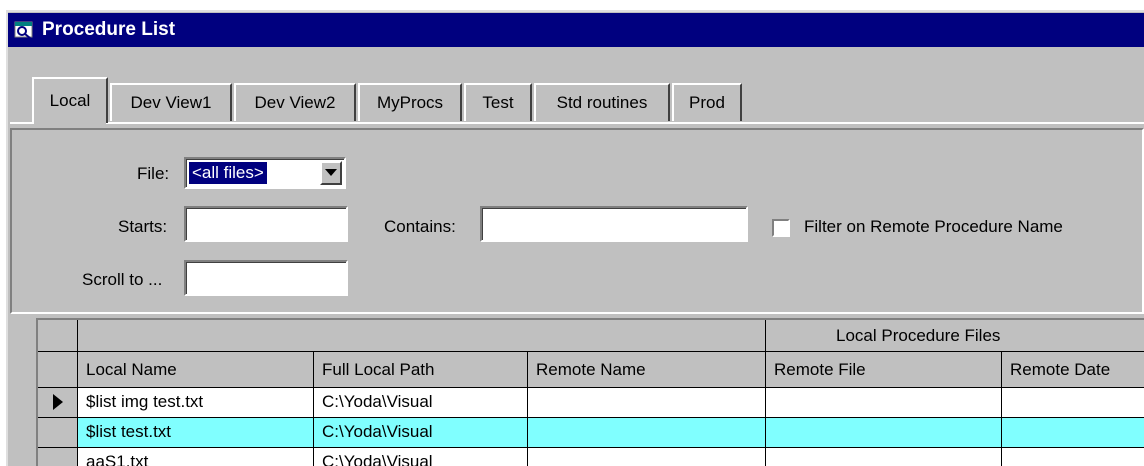 Image resolution: width=1144 pixels, height=466 pixels. I want to click on starts-input, so click(266, 224).